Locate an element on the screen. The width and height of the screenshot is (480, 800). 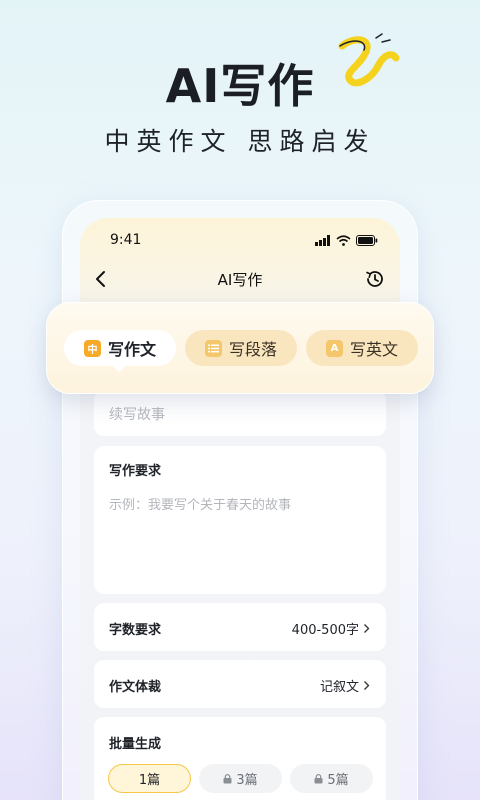
batch-card: 批量生成 1篇 3篇 5篇 is located at coordinates (240, 758).